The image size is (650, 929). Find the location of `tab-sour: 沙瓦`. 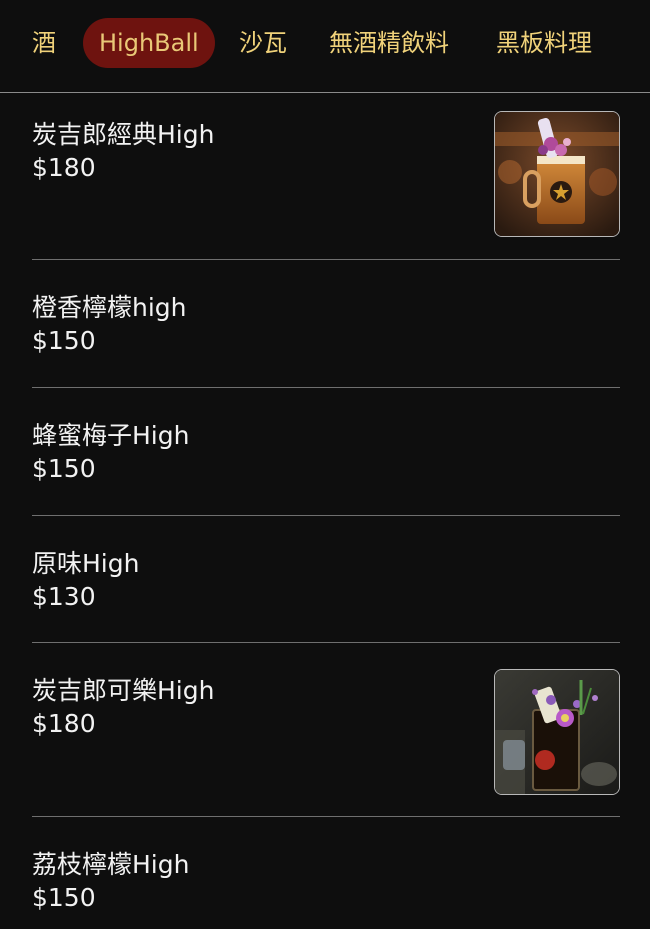

tab-sour: 沙瓦 is located at coordinates (263, 43).